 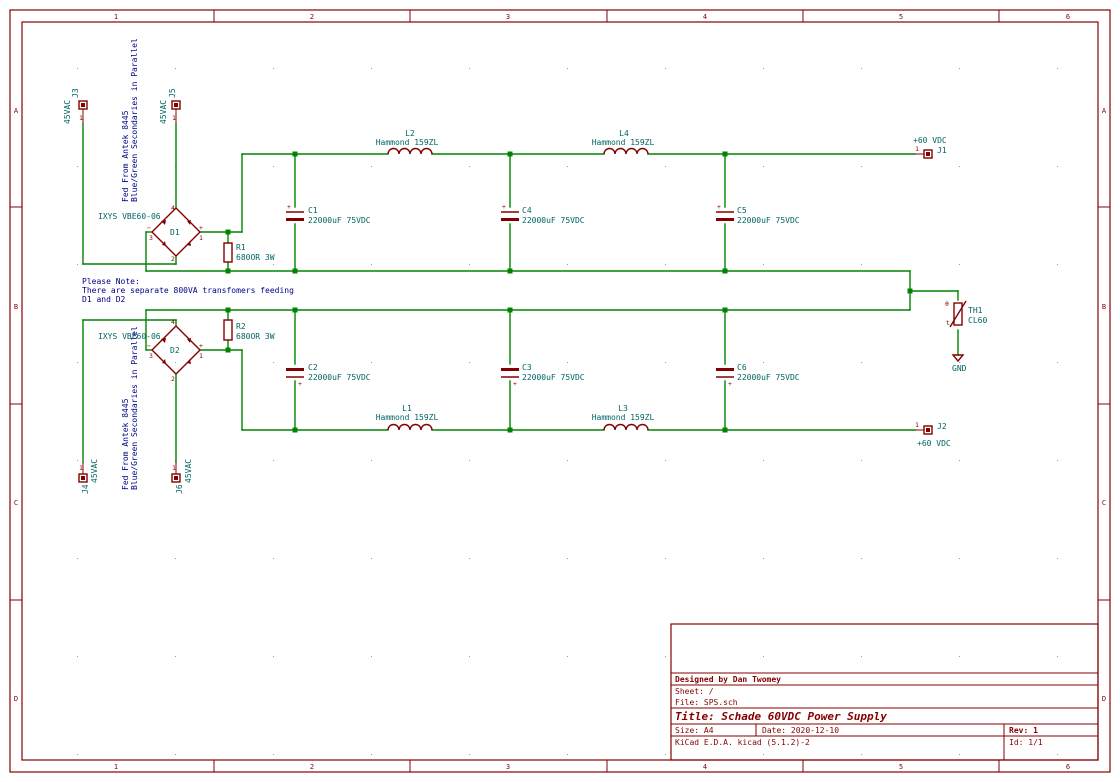 I want to click on c6-value: 22000uF 75VDC, so click(x=768, y=377).